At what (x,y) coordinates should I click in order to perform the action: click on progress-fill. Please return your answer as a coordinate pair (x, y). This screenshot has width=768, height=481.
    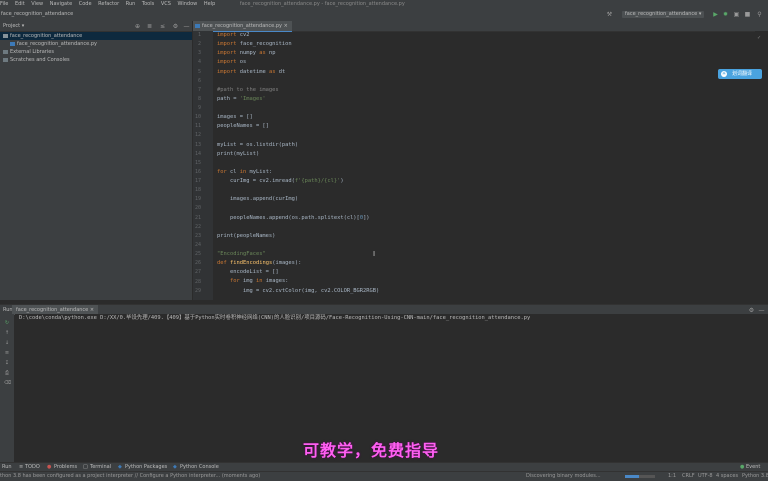
    Looking at the image, I should click on (632, 476).